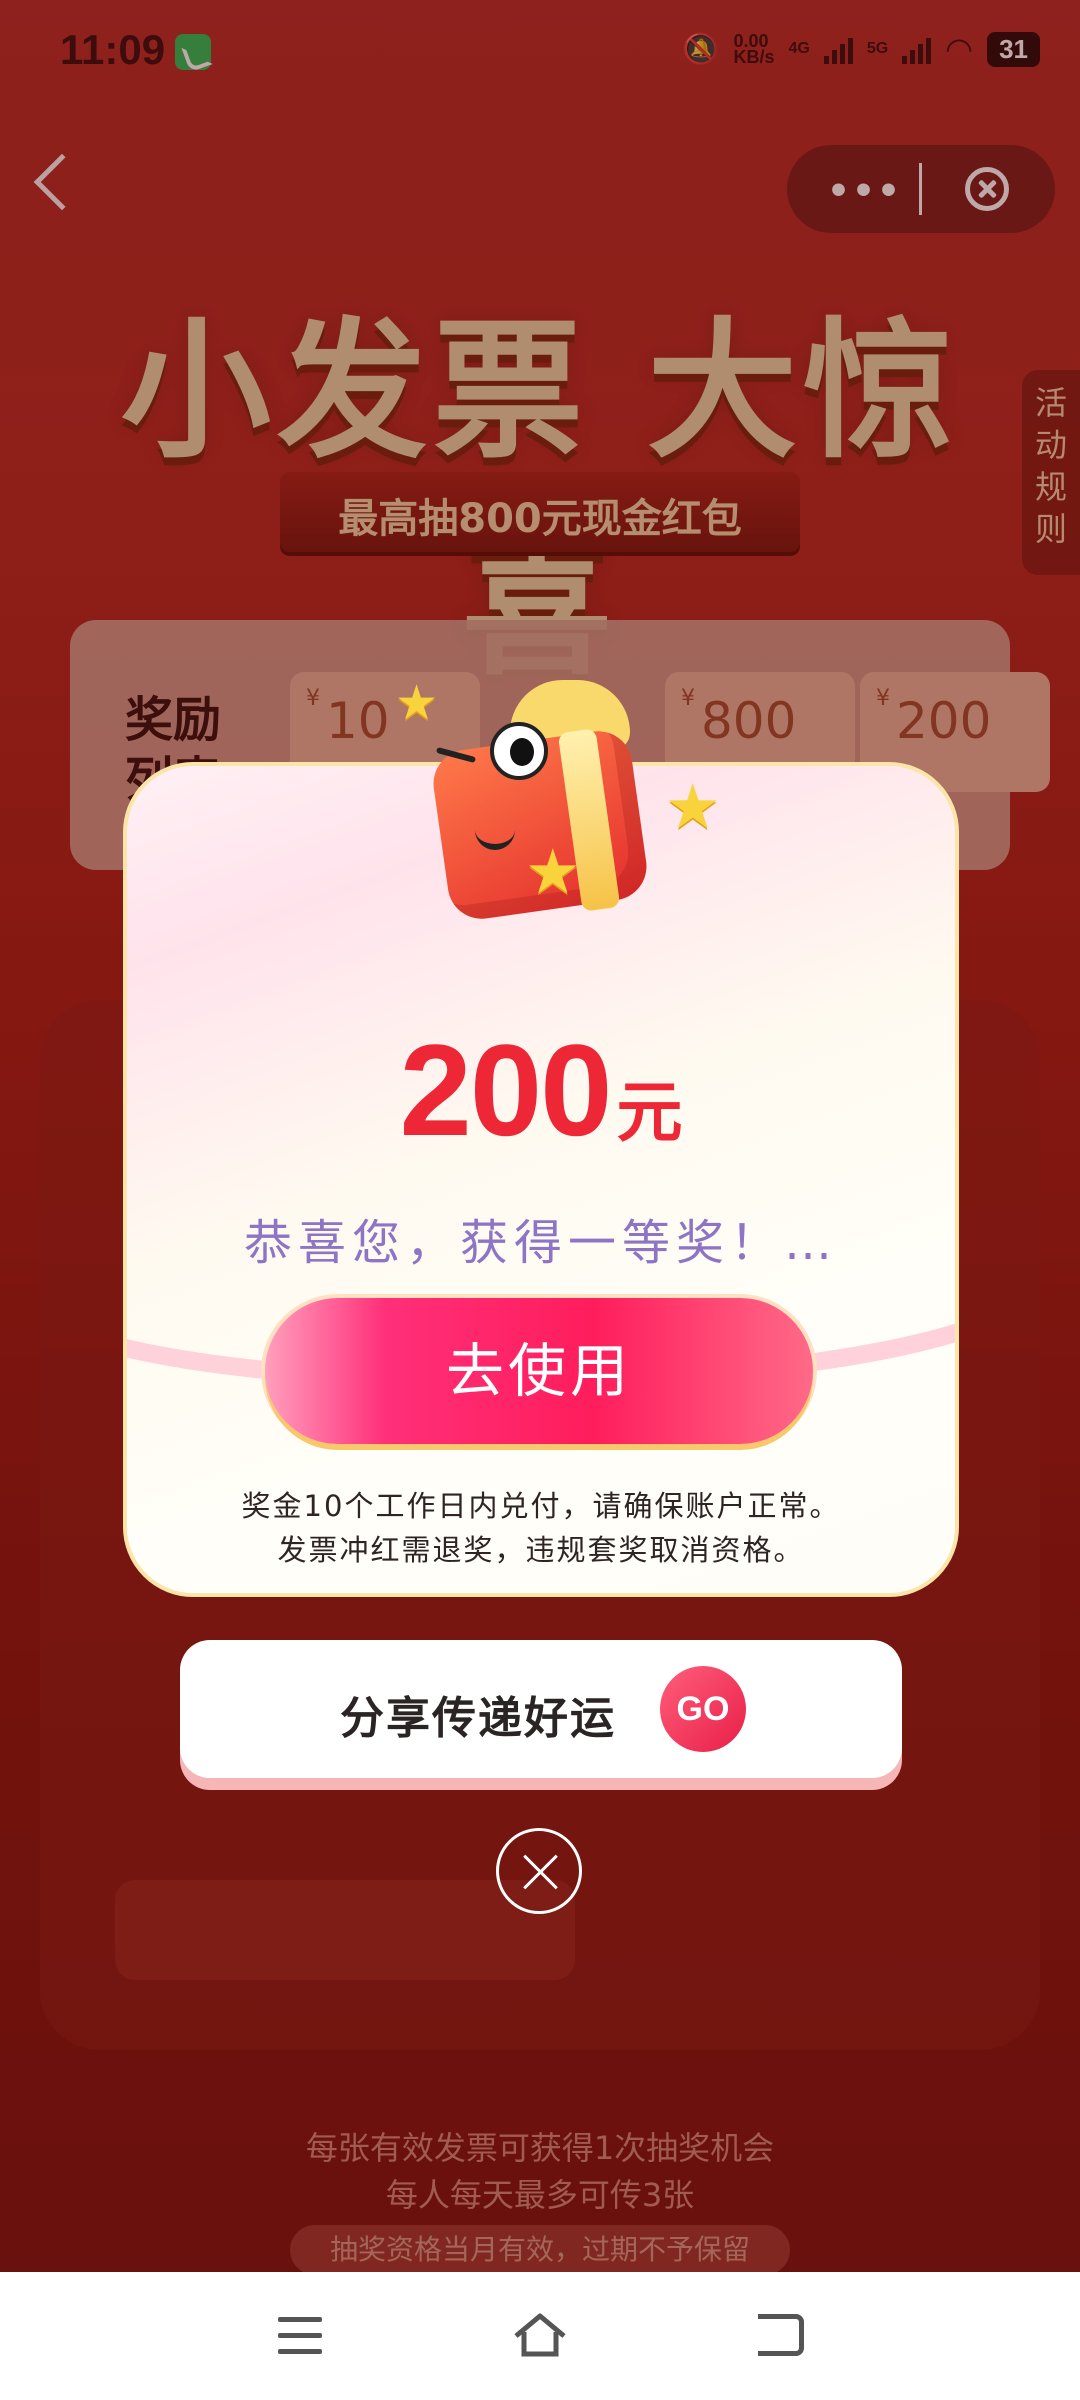  What do you see at coordinates (478, 1718) in the screenshot?
I see `share-label: 分享传递好运` at bounding box center [478, 1718].